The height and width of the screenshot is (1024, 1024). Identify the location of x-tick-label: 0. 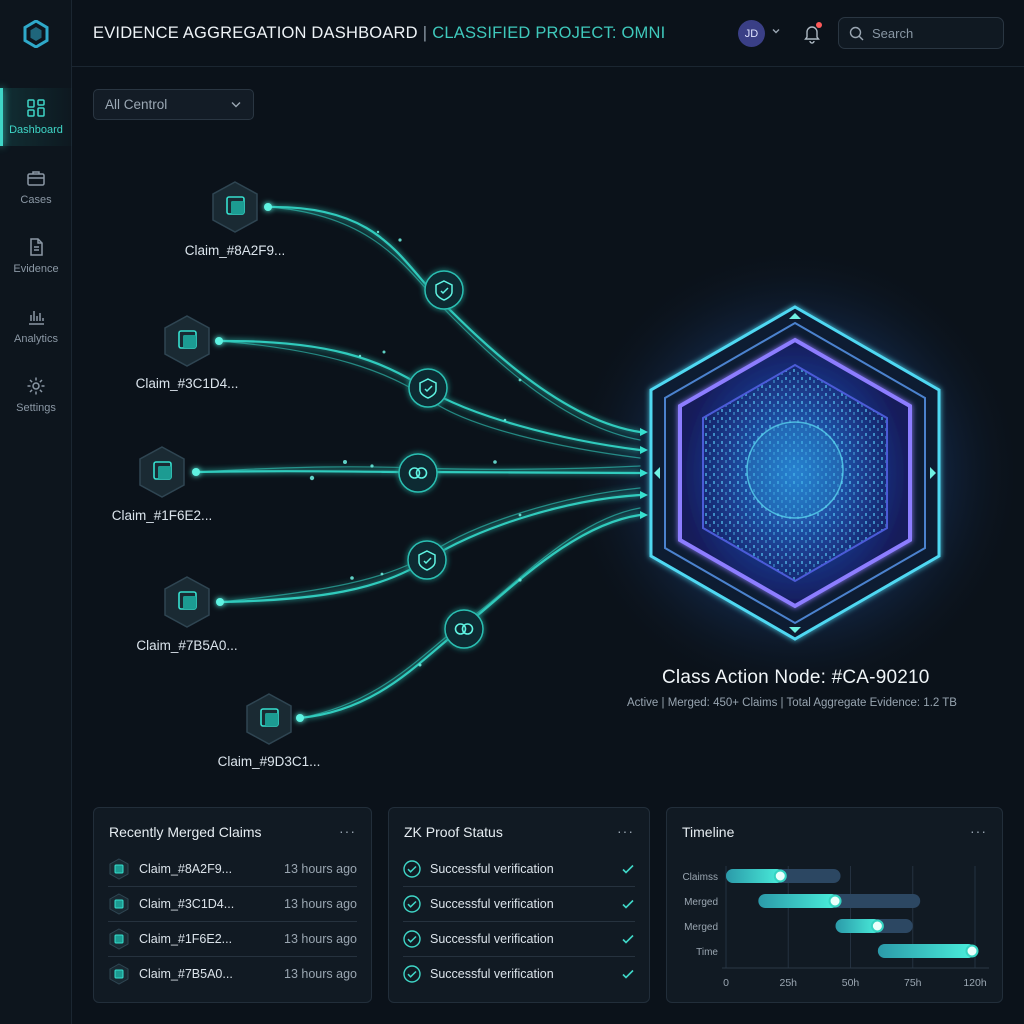
(726, 983).